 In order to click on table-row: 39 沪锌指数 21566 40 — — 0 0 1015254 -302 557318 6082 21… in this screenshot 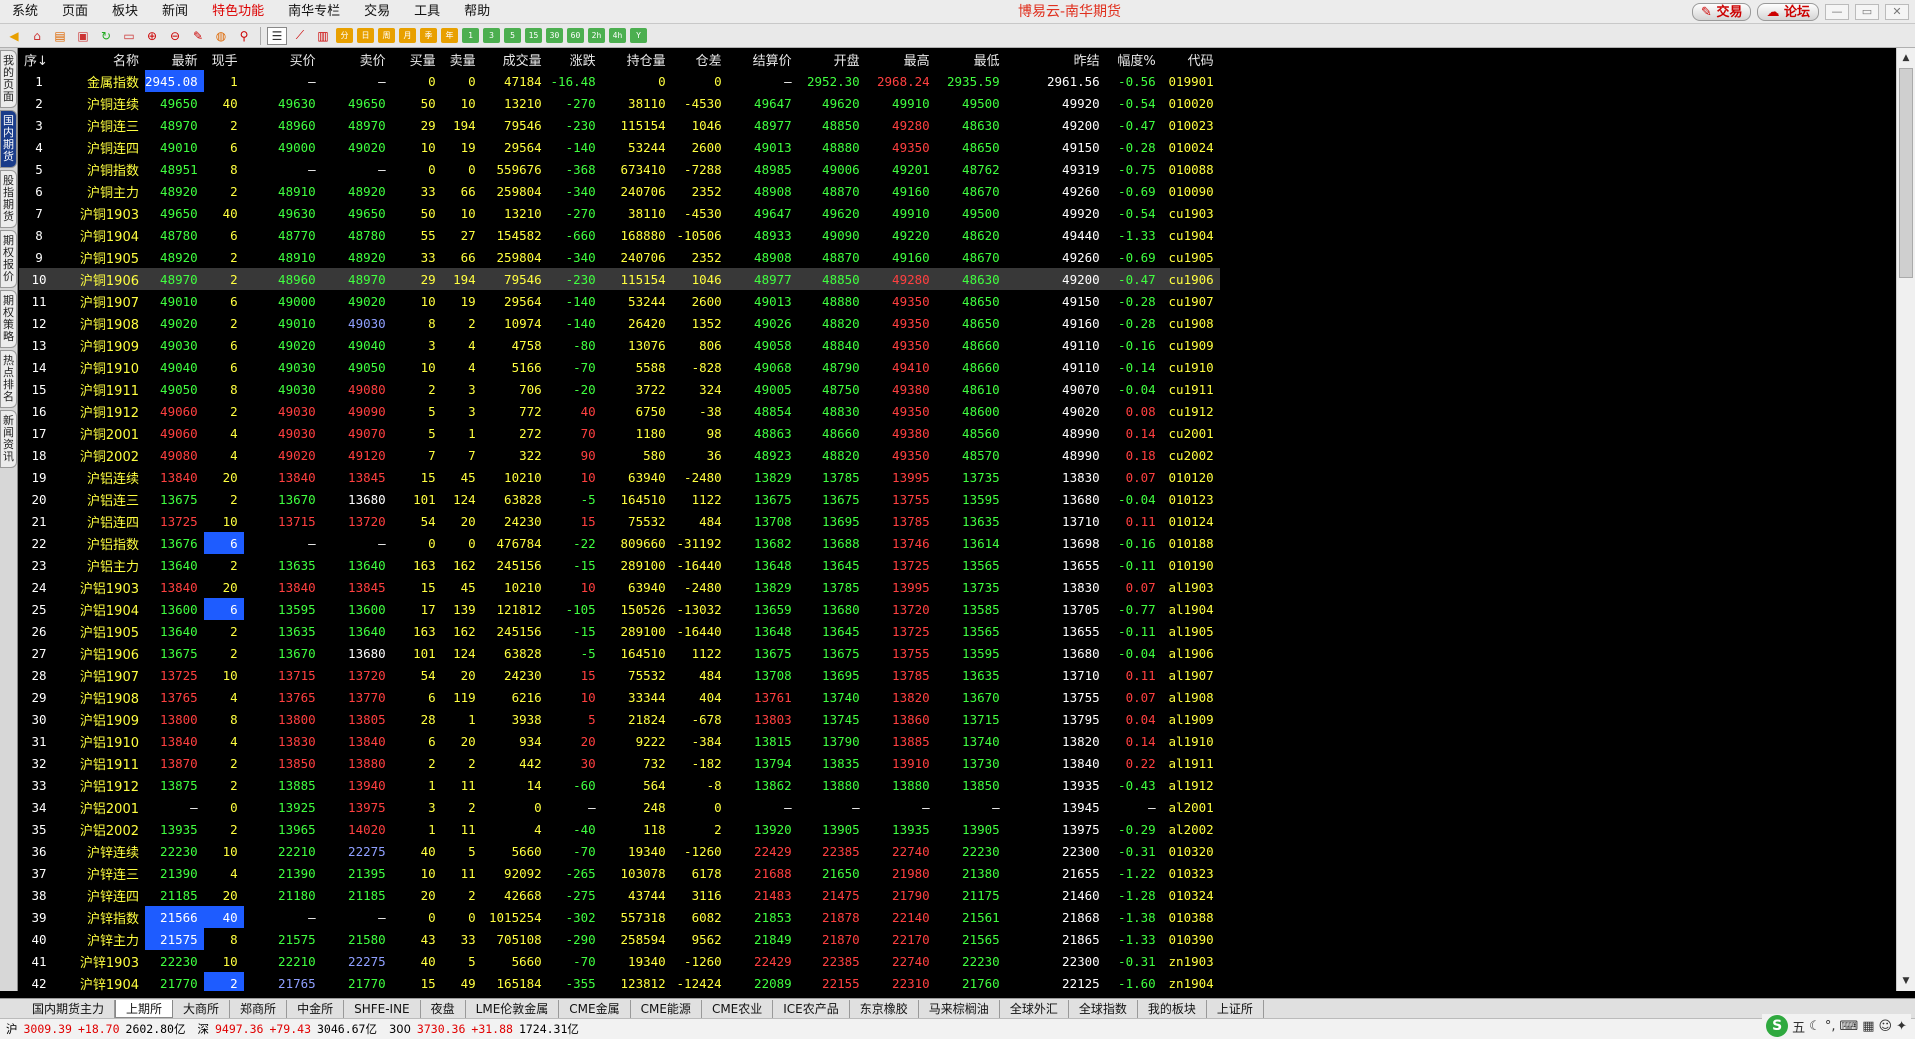, I will do `click(619, 917)`.